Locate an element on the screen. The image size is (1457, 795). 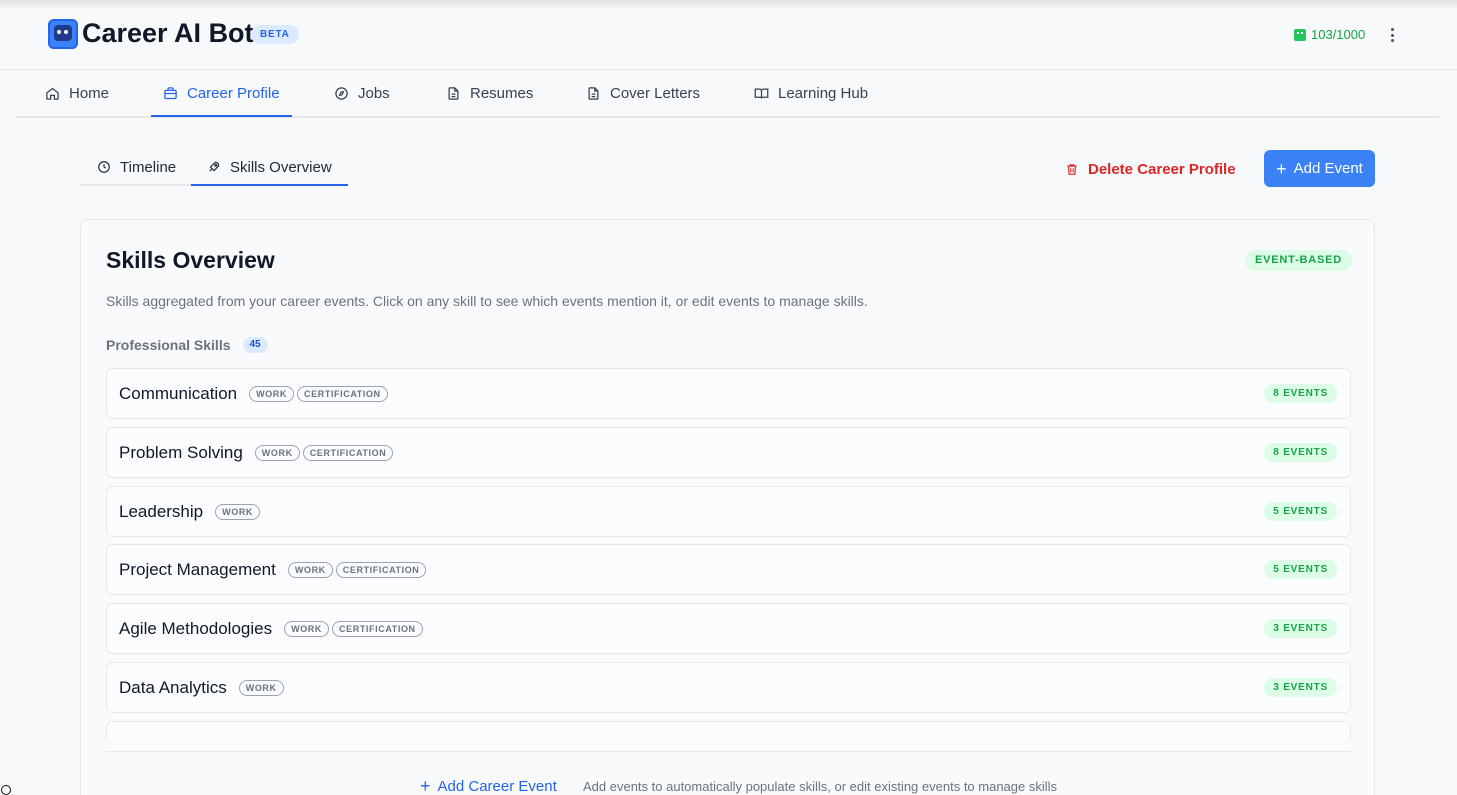
credits-counter: 103/1000 is located at coordinates (1329, 34).